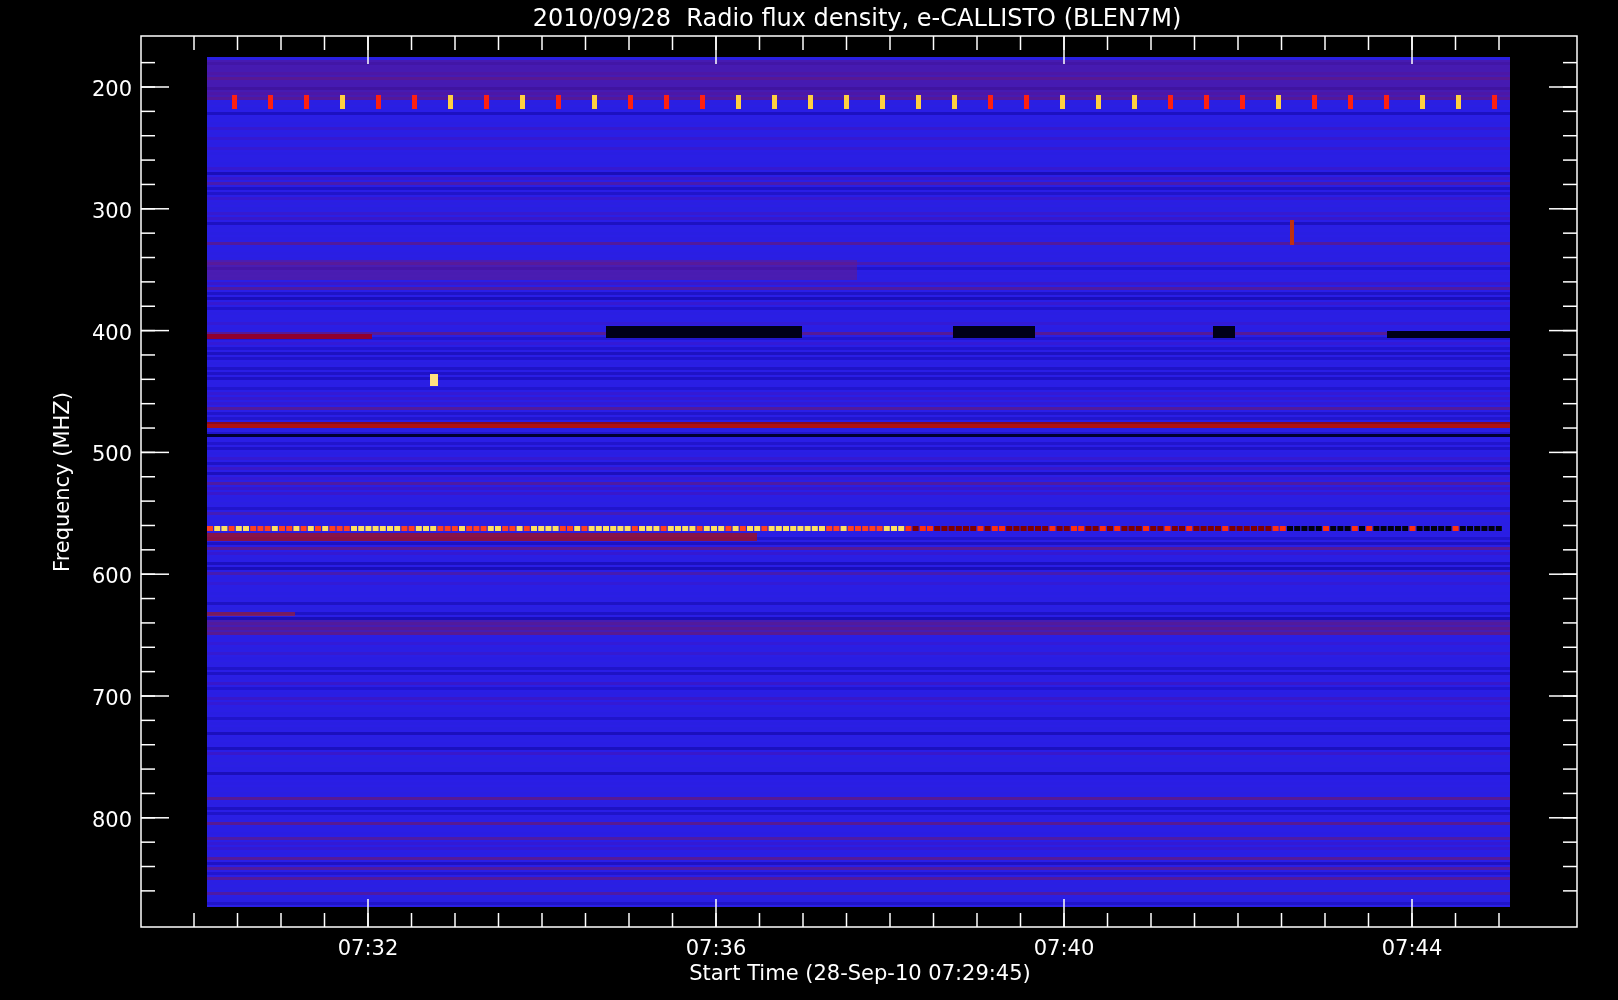 Image resolution: width=1618 pixels, height=1000 pixels. I want to click on y-tick-label: 700, so click(111, 698).